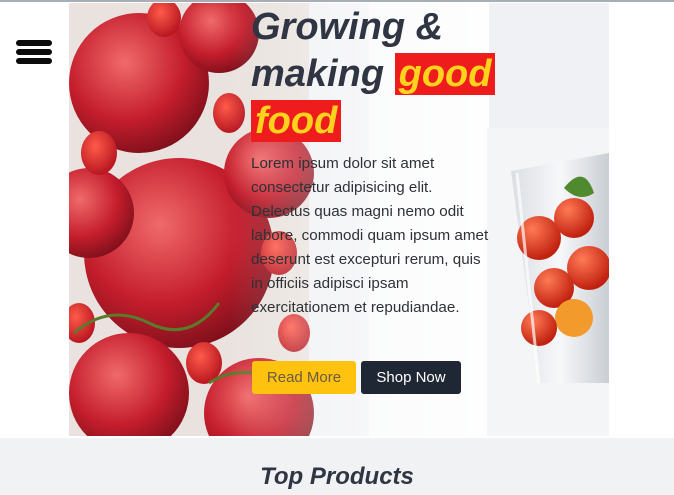  I want to click on read-more-button: Read More, so click(304, 377).